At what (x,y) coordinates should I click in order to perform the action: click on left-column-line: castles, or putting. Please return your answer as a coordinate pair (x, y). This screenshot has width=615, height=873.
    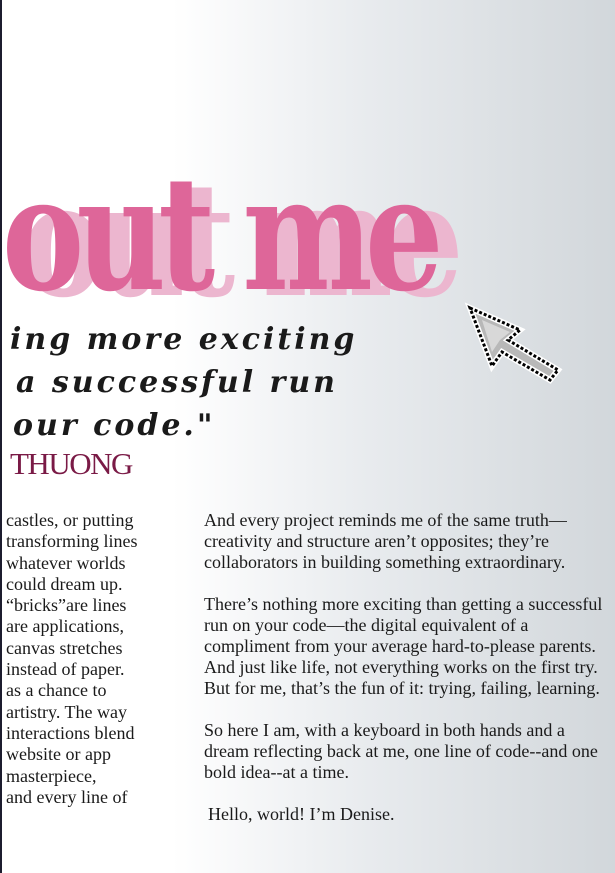
    Looking at the image, I should click on (70, 520).